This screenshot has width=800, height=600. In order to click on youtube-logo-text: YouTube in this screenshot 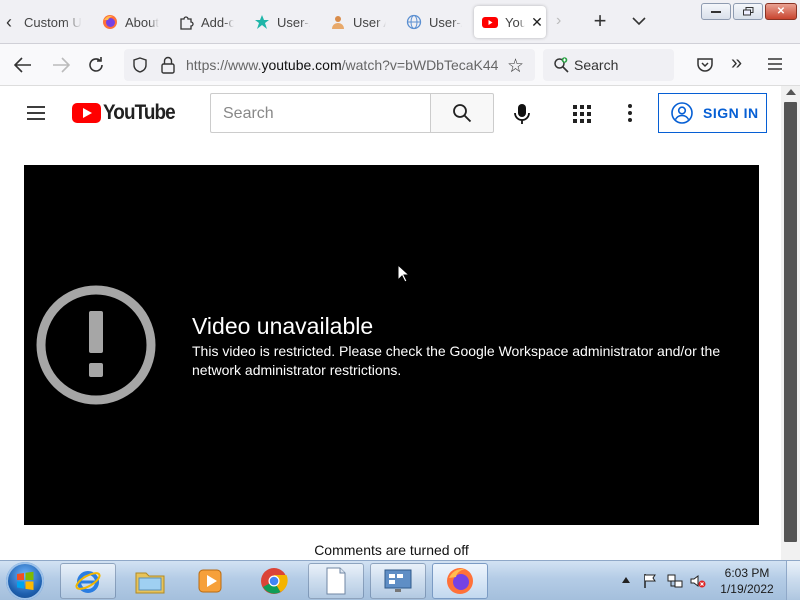, I will do `click(139, 112)`.